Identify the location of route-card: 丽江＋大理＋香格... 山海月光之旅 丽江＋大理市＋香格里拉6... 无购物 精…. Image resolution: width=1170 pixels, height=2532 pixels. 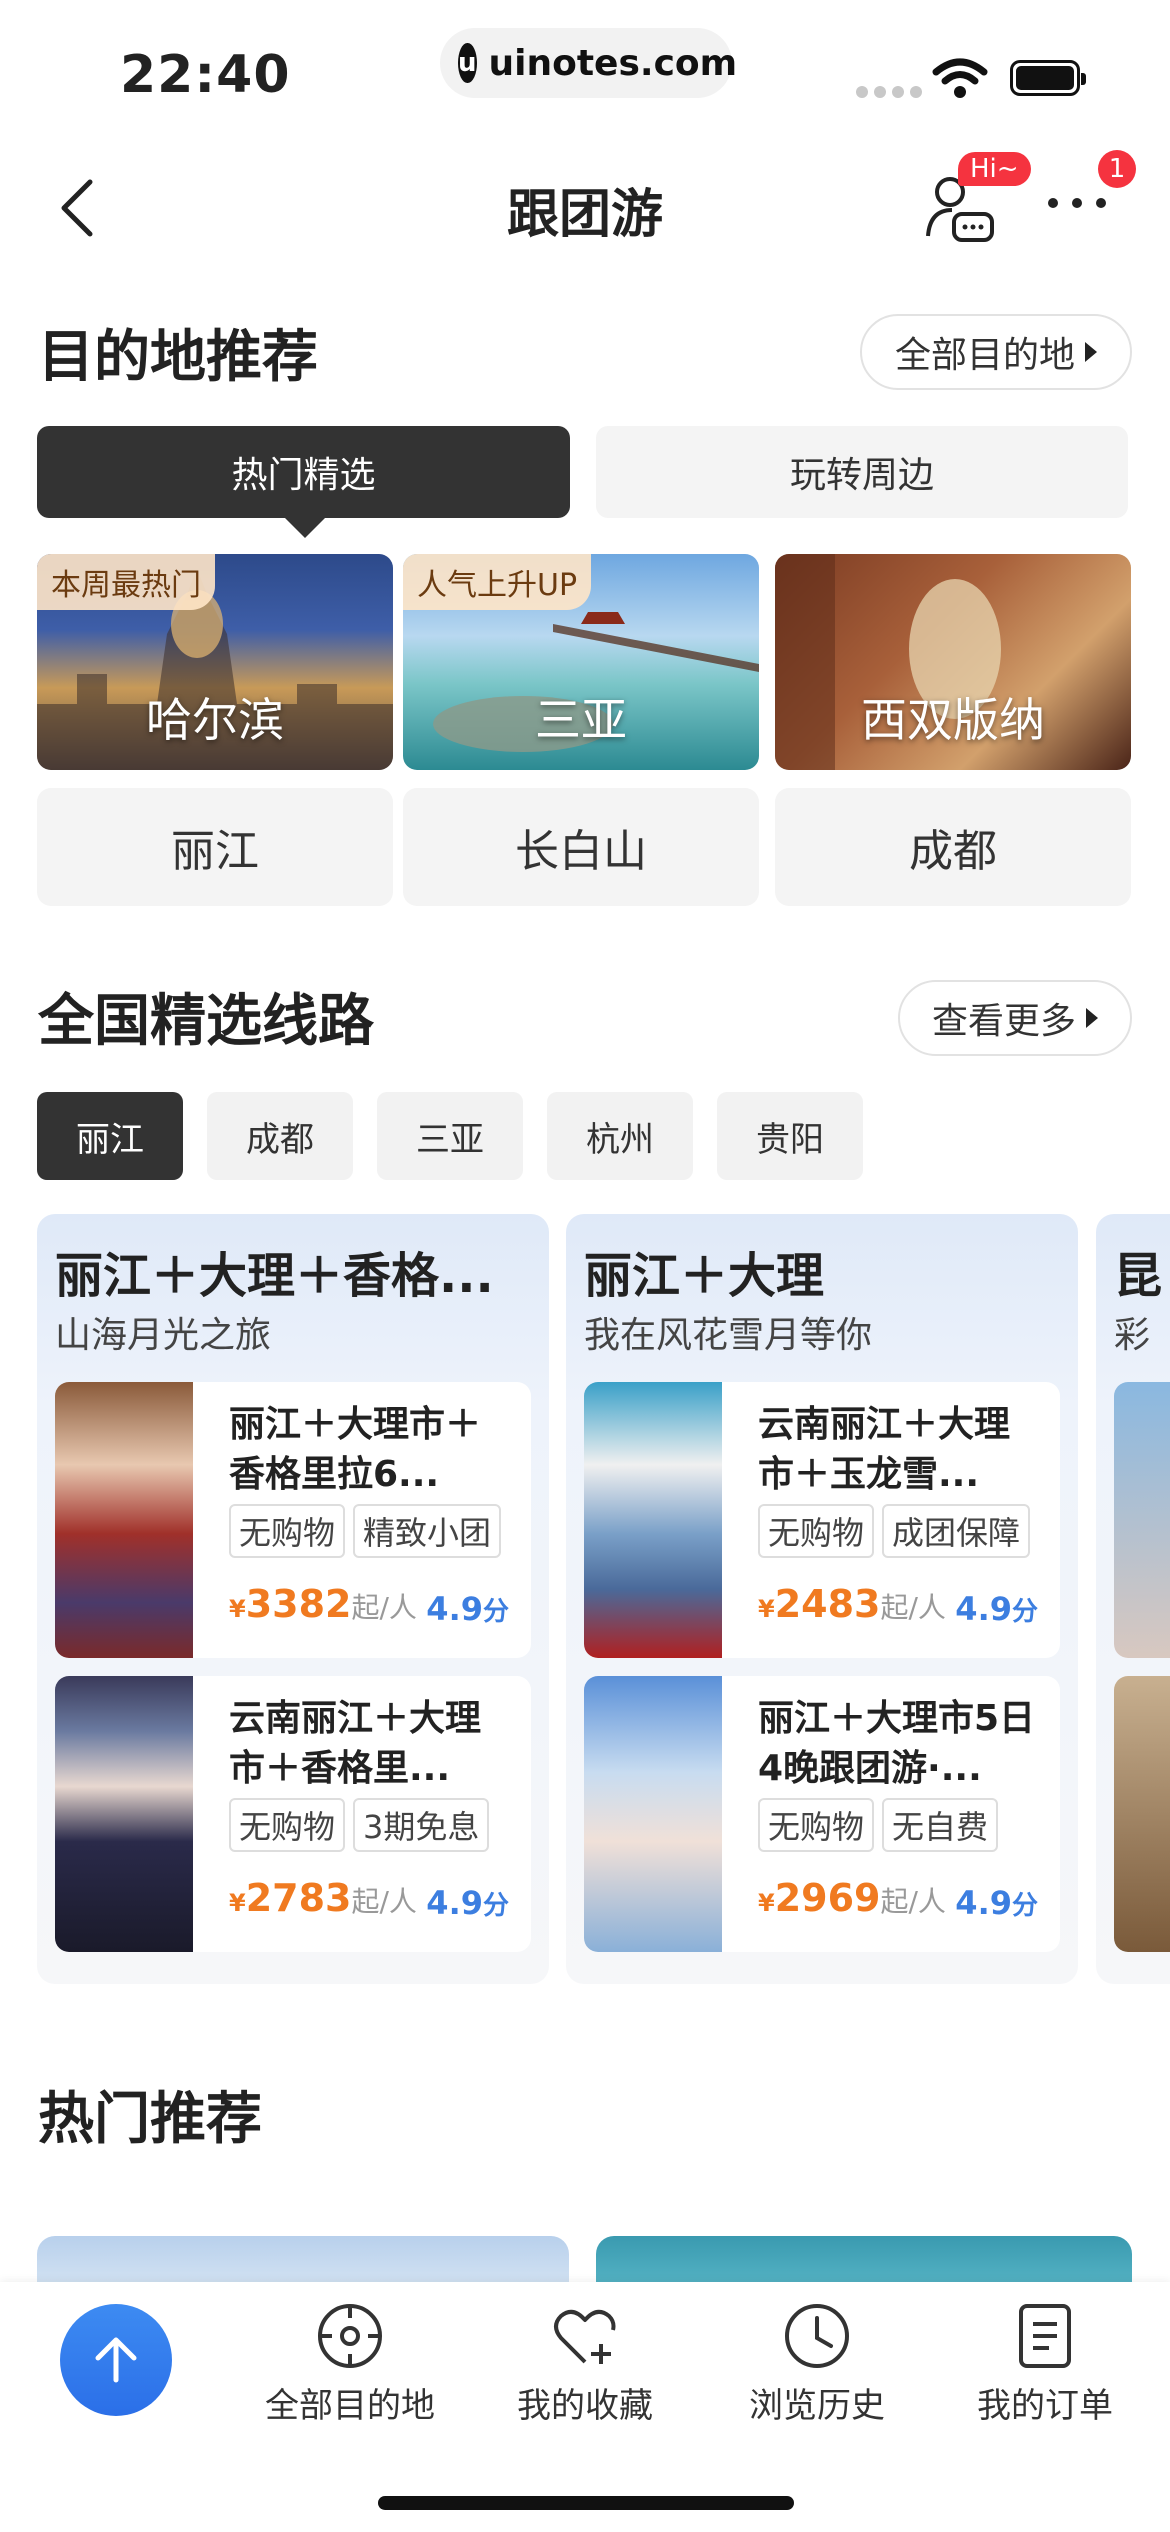
(293, 1599).